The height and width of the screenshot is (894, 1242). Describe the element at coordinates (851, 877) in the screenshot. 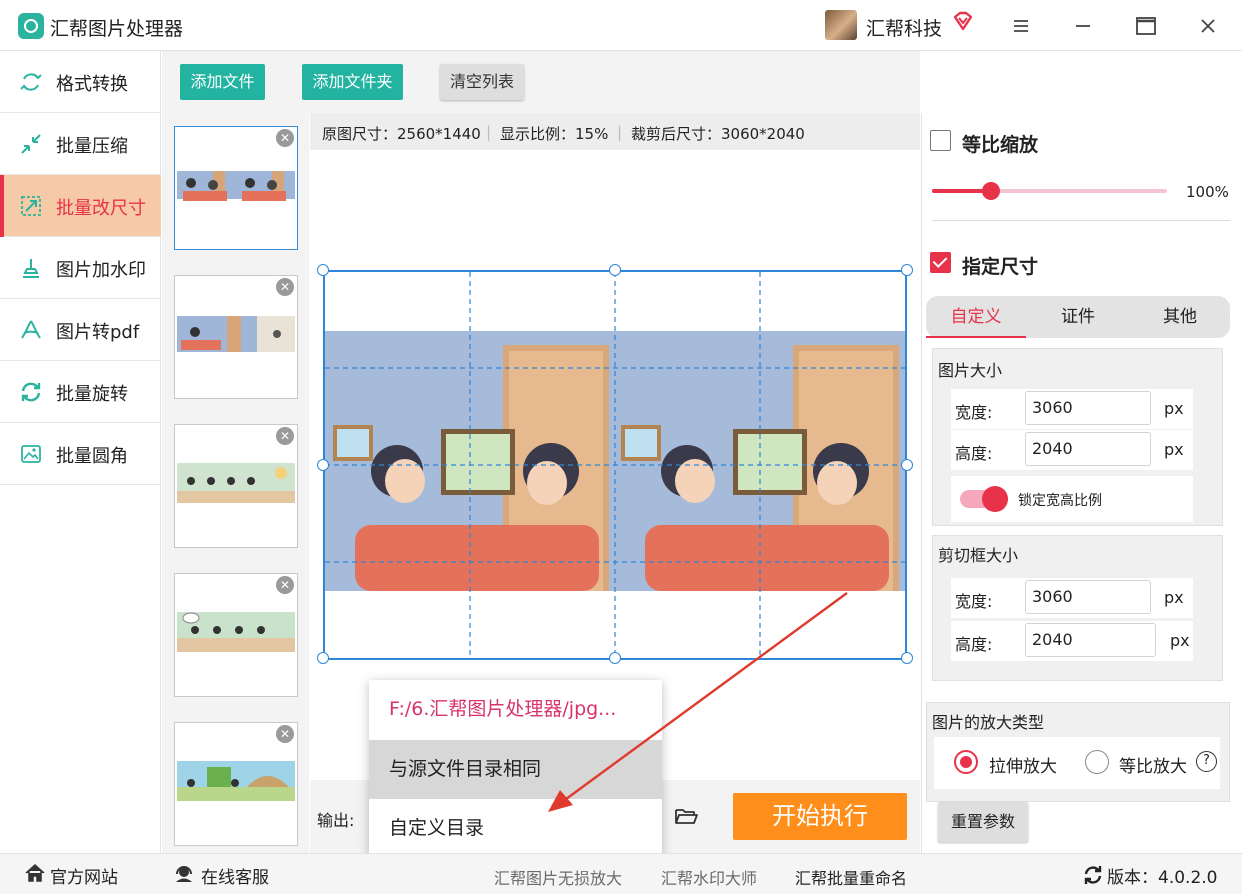

I see `product-link-rename: 汇帮批量重命名` at that location.